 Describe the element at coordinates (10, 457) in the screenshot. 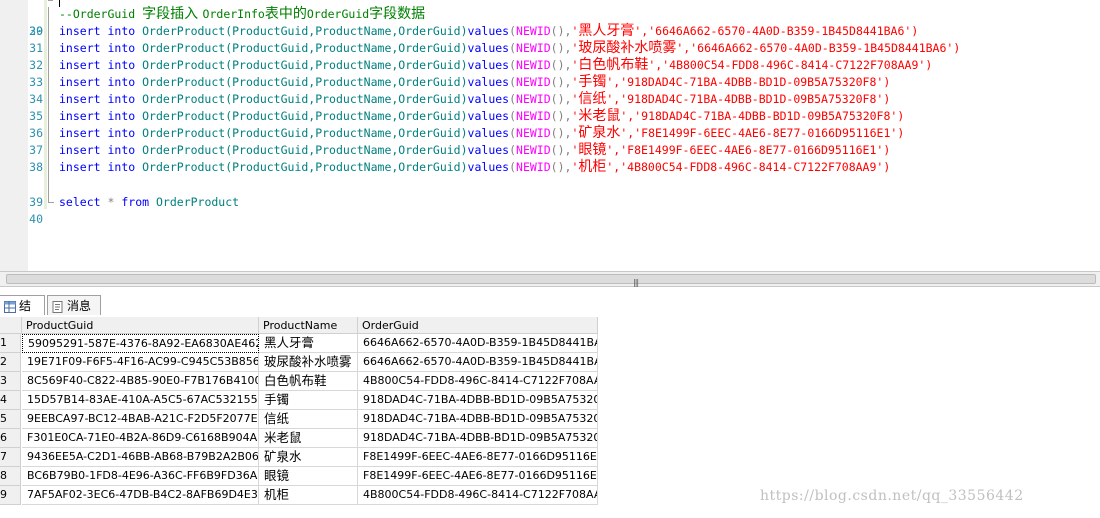

I see `row-header: 7` at that location.